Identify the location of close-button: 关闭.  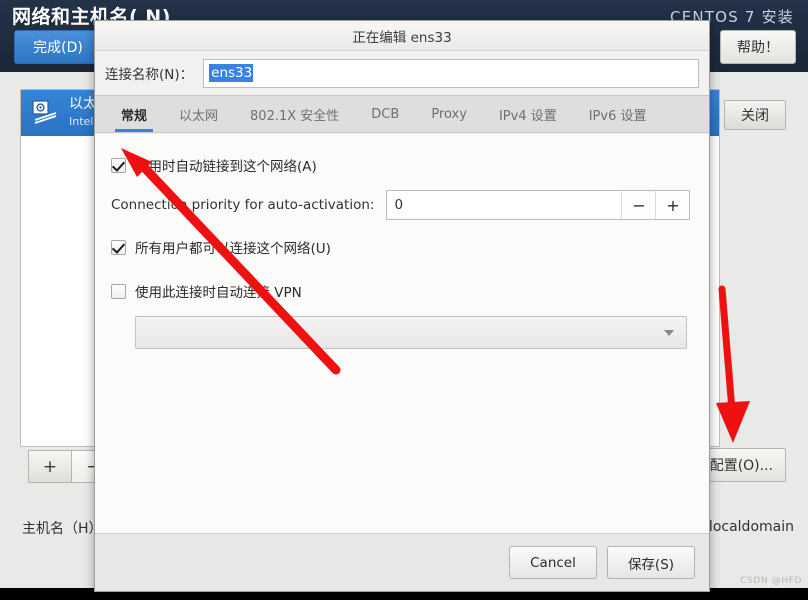
(755, 115).